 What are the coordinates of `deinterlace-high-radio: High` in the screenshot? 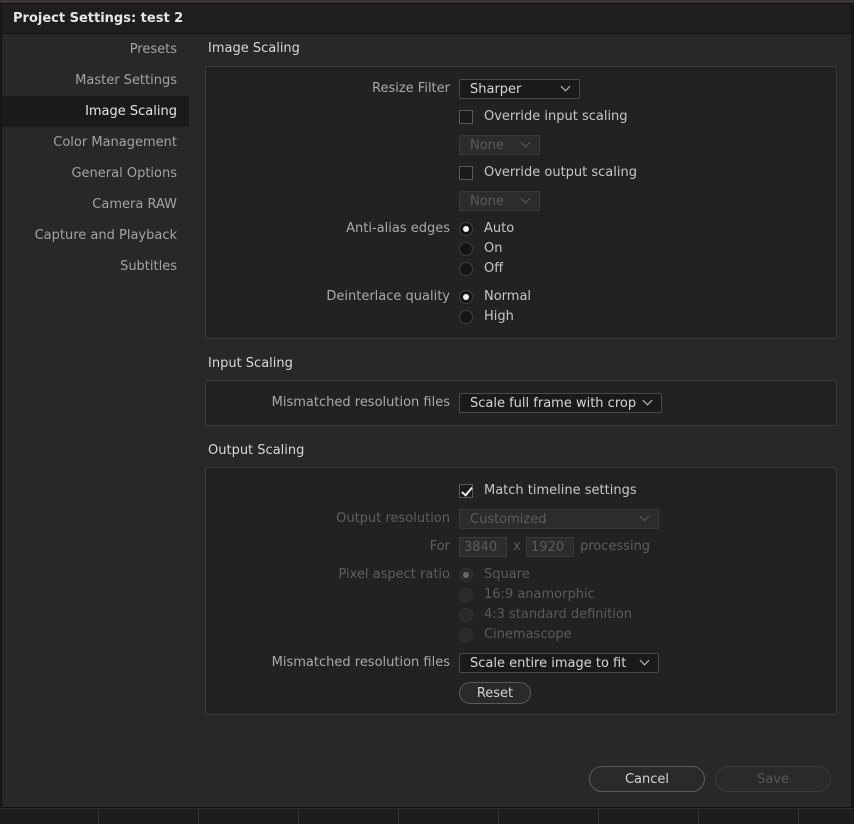 It's located at (486, 316).